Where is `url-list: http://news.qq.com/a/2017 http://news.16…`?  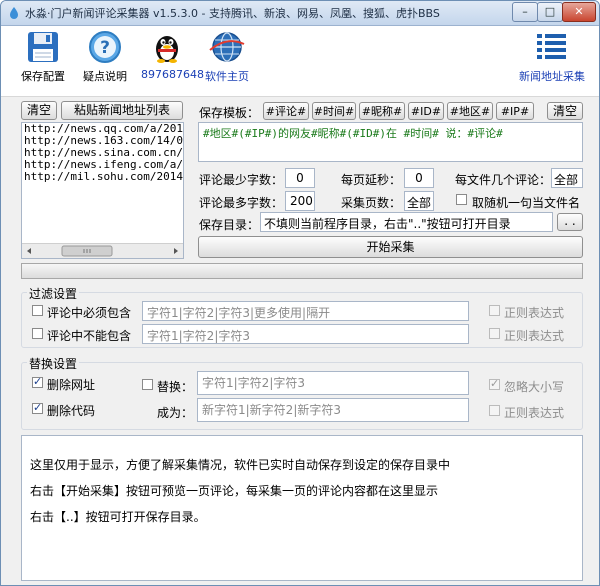 url-list: http://news.qq.com/a/2017 http://news.16… is located at coordinates (102, 190).